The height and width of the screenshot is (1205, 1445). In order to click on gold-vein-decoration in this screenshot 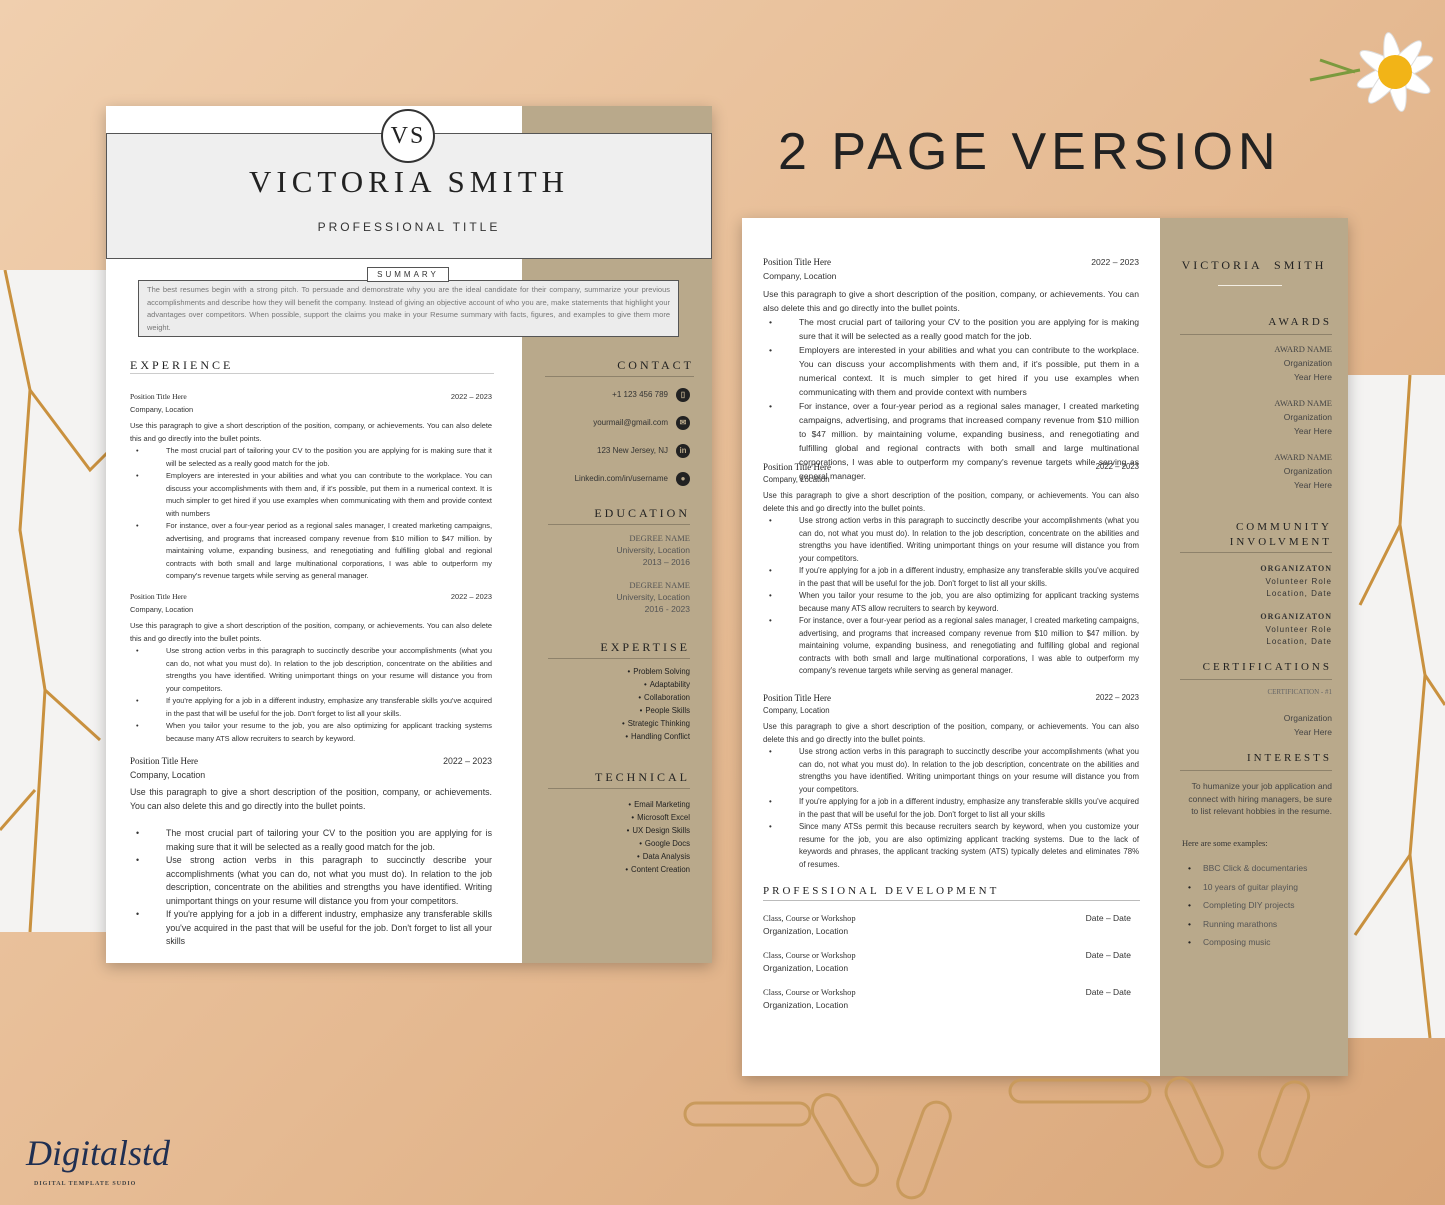, I will do `click(55, 601)`.